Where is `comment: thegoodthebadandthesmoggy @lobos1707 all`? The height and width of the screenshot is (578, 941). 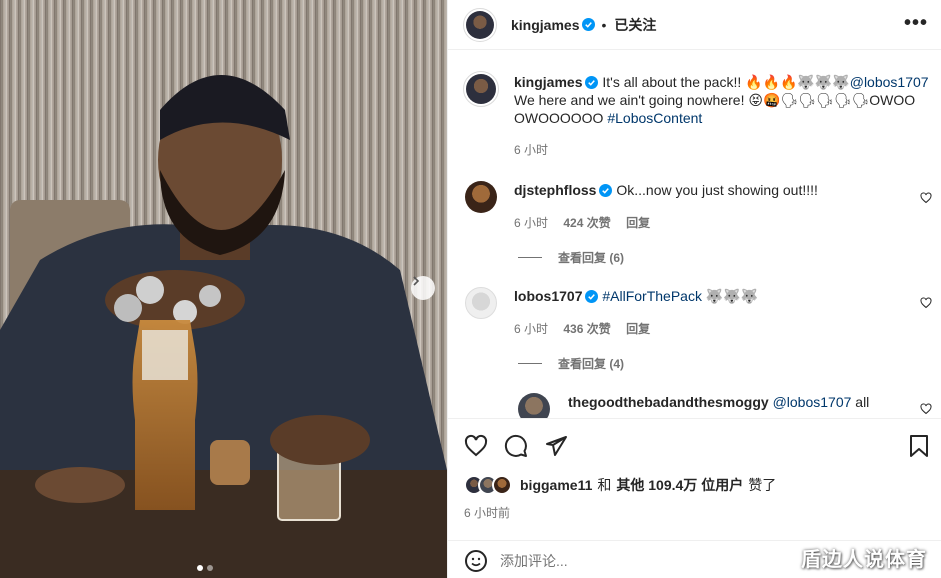 comment: thegoodthebadandthesmoggy @lobos1707 all is located at coordinates (733, 402).